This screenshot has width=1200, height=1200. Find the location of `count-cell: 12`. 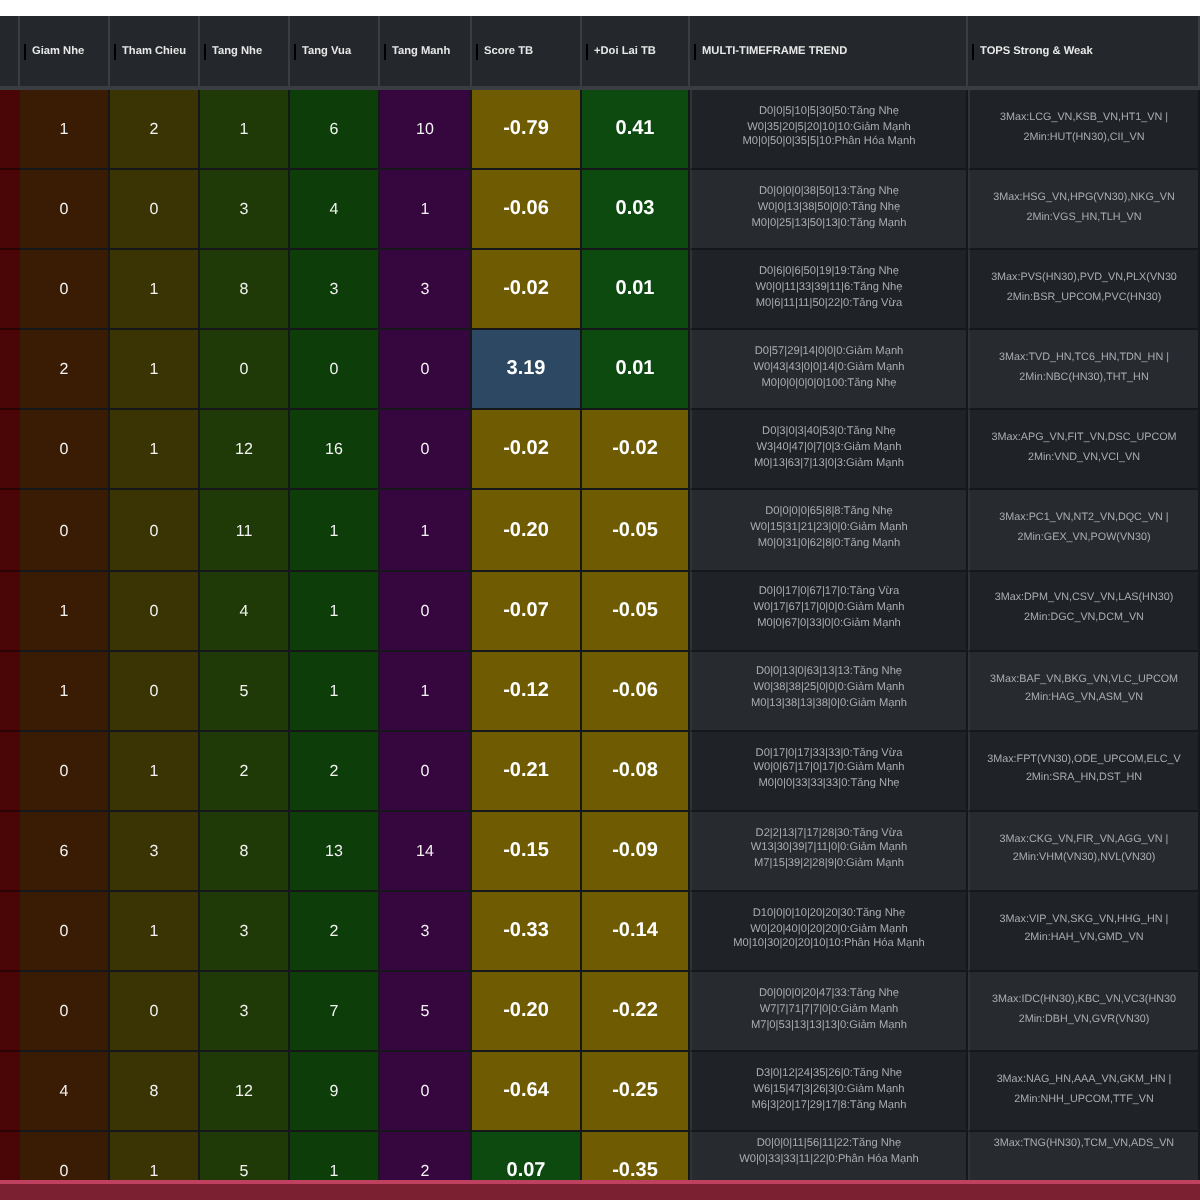

count-cell: 12 is located at coordinates (245, 1092).